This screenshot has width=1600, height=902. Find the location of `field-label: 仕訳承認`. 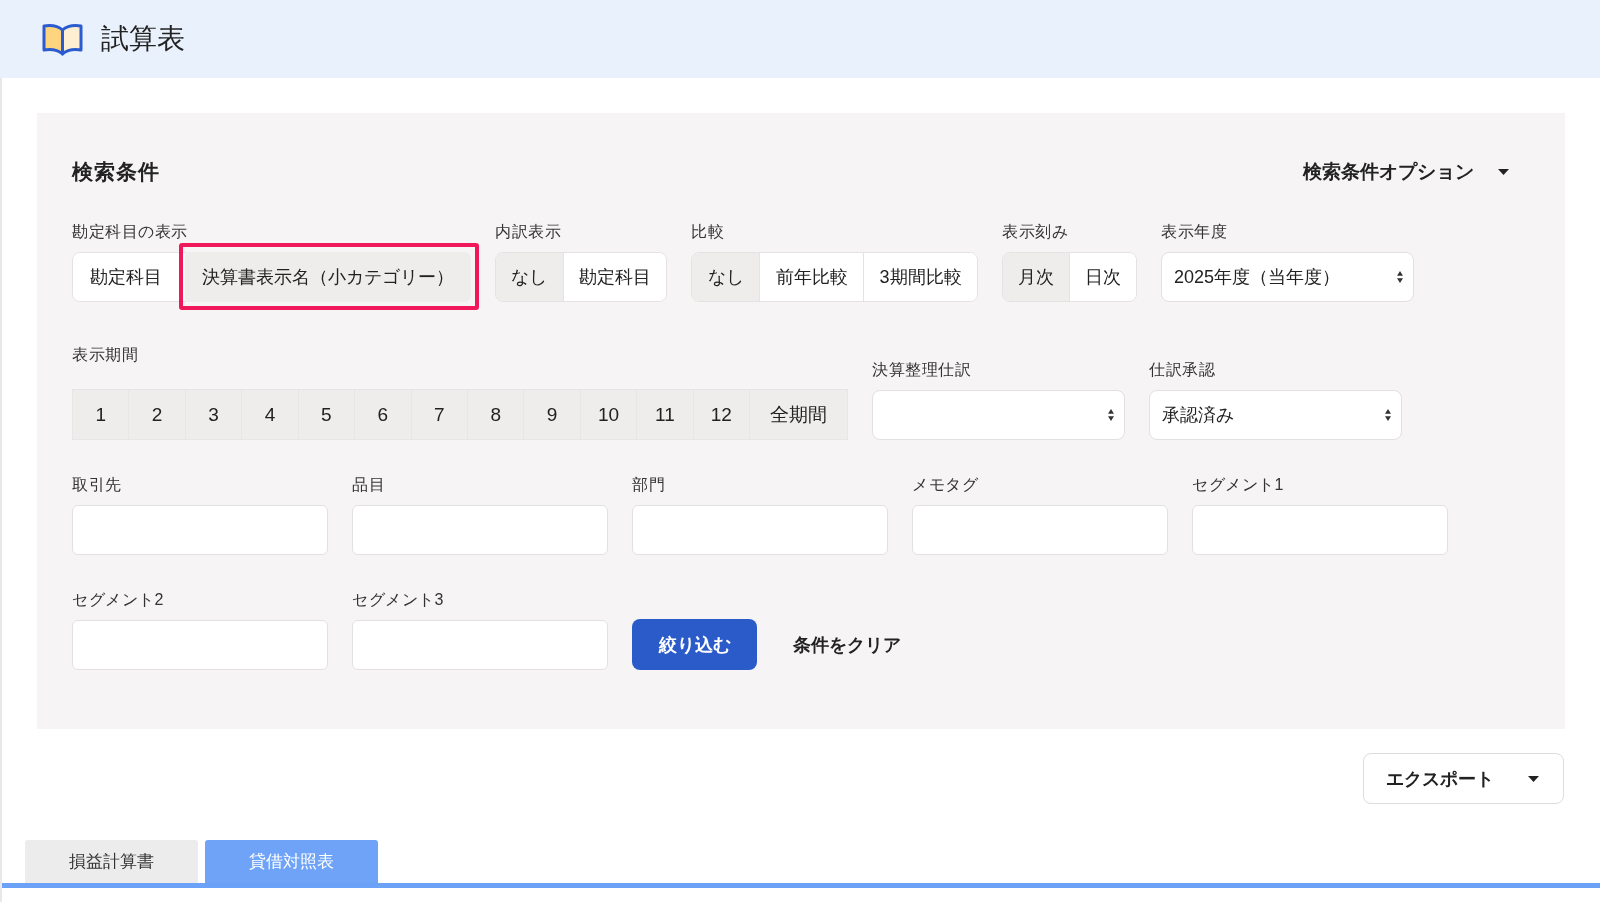

field-label: 仕訳承認 is located at coordinates (1182, 370).